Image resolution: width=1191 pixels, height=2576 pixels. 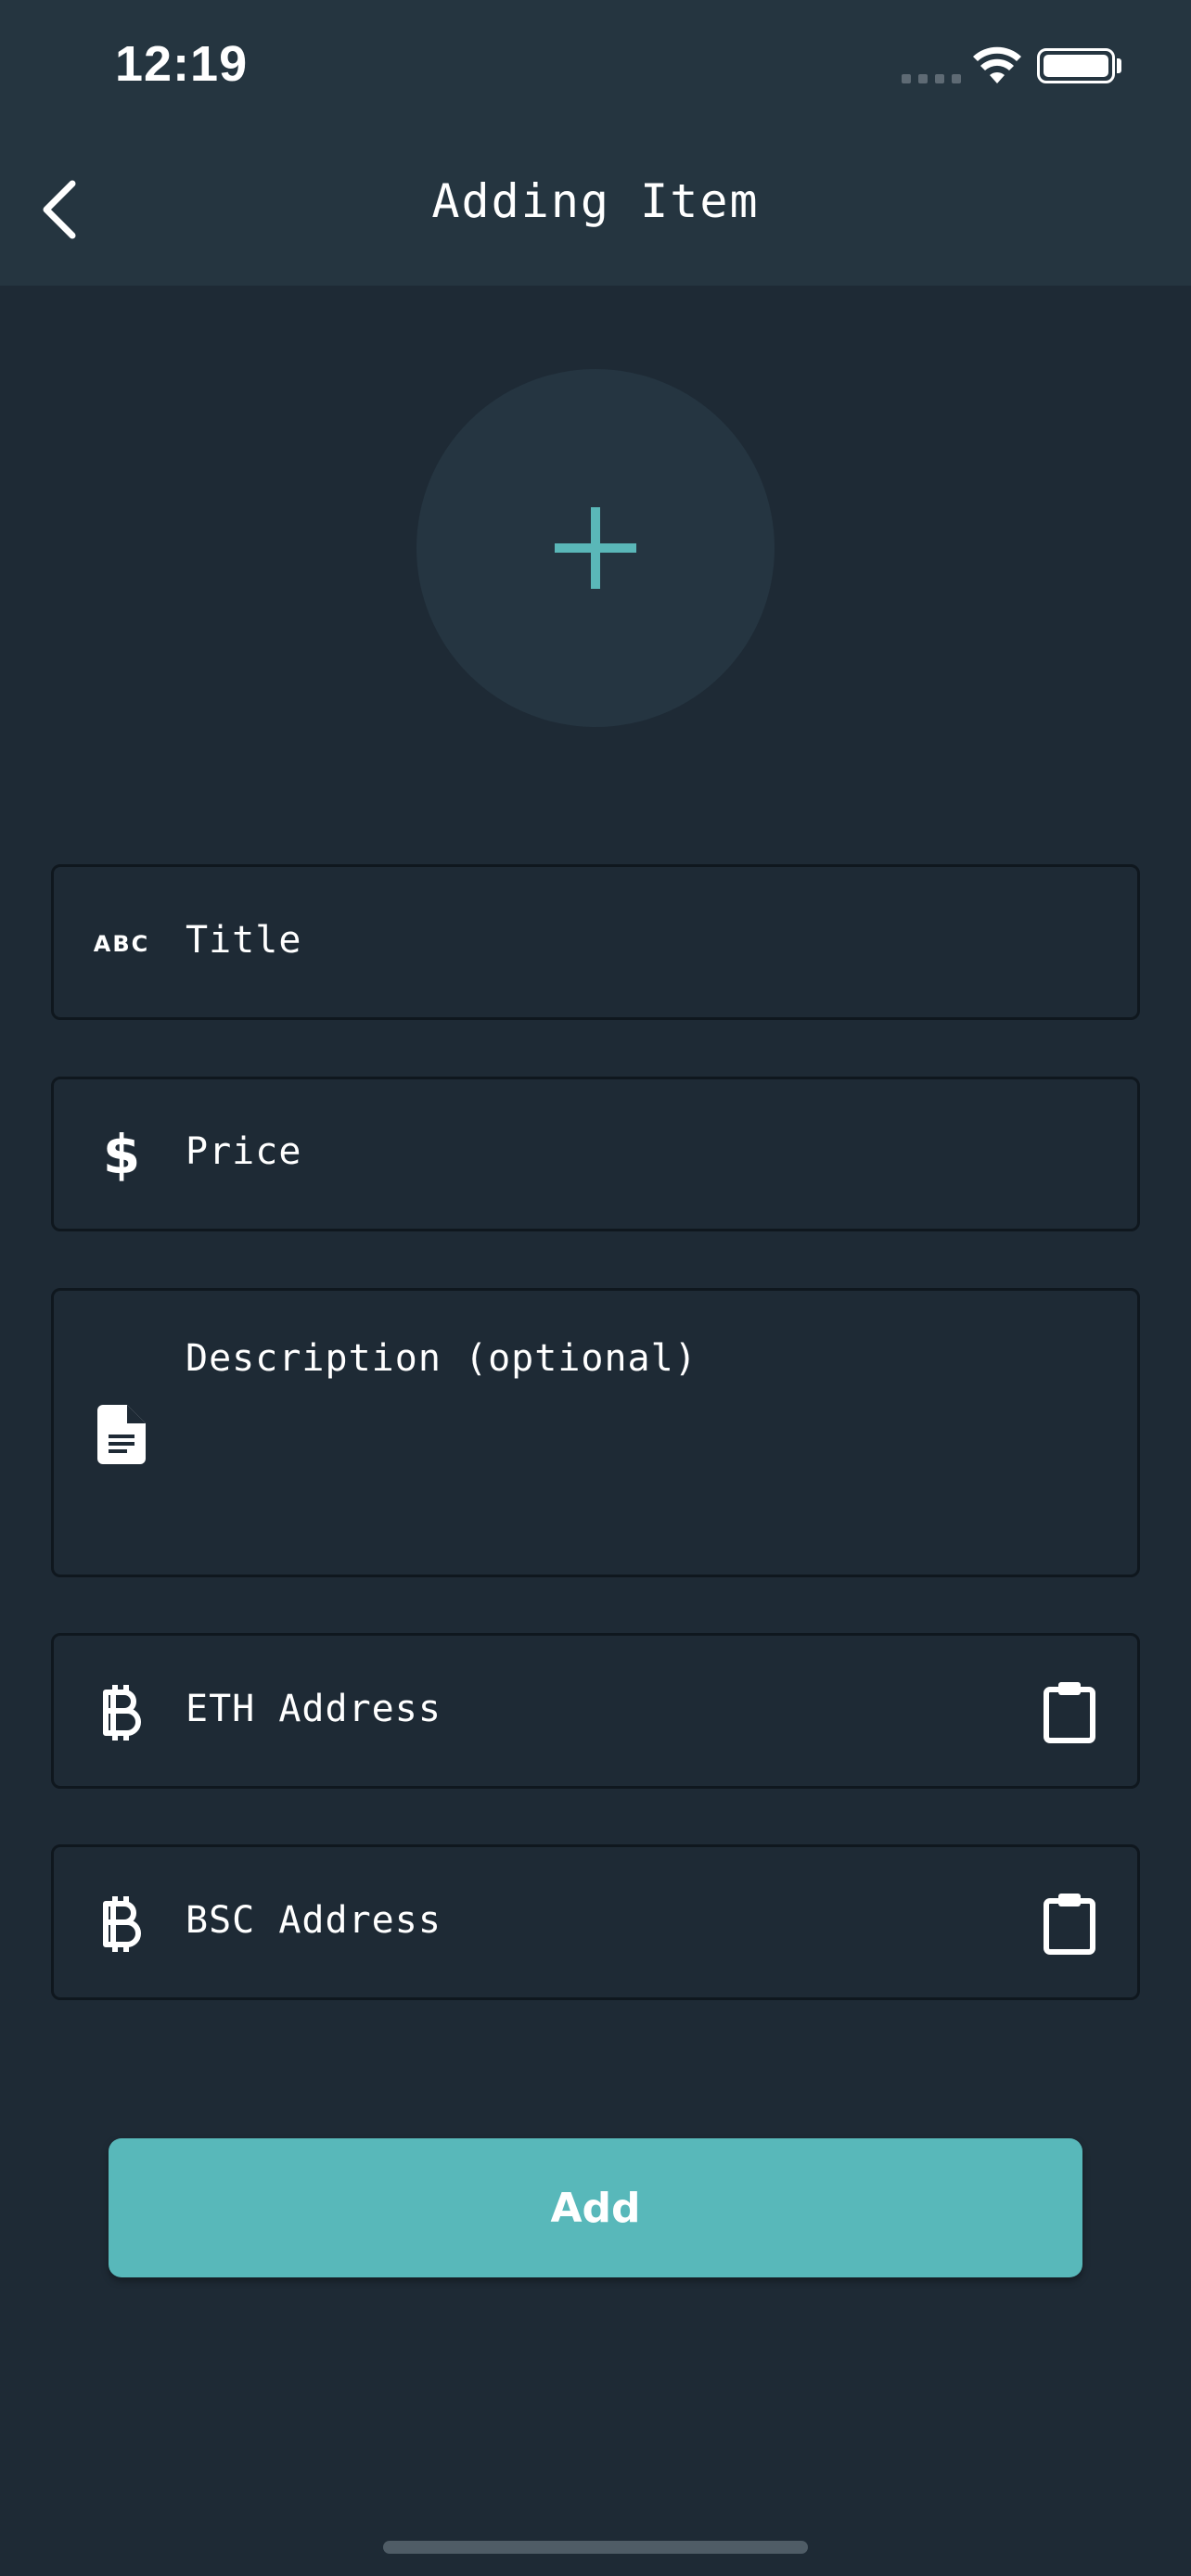 What do you see at coordinates (1119, 66) in the screenshot?
I see `battery-tip` at bounding box center [1119, 66].